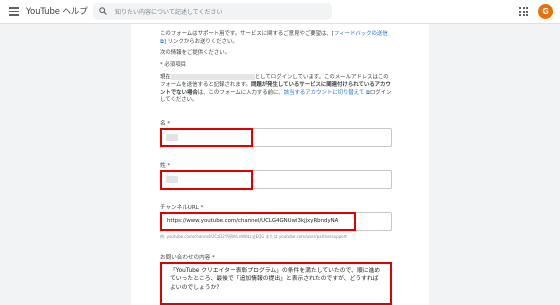  What do you see at coordinates (195, 53) in the screenshot?
I see `intro-request: 次の情報をご提供ください。` at bounding box center [195, 53].